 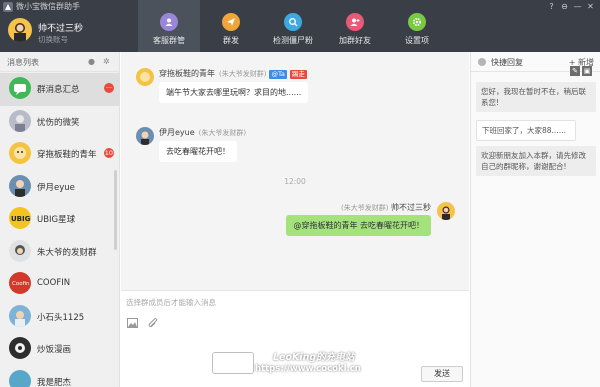 What do you see at coordinates (153, 323) in the screenshot?
I see `attachment-icon` at bounding box center [153, 323].